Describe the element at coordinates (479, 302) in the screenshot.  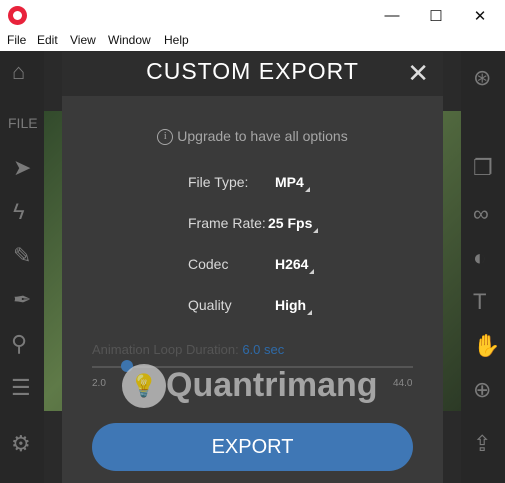
I see `text-icon: T` at that location.